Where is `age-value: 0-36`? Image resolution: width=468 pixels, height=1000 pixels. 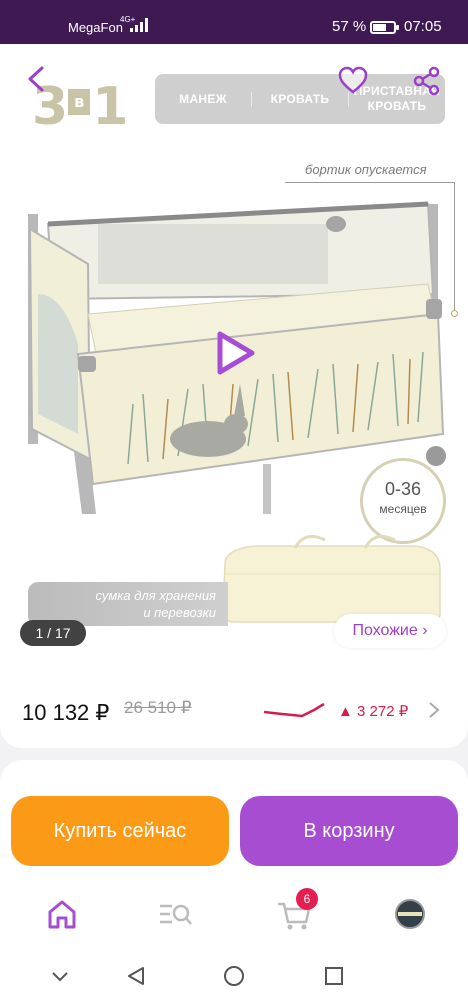
age-value: 0-36 is located at coordinates (403, 489).